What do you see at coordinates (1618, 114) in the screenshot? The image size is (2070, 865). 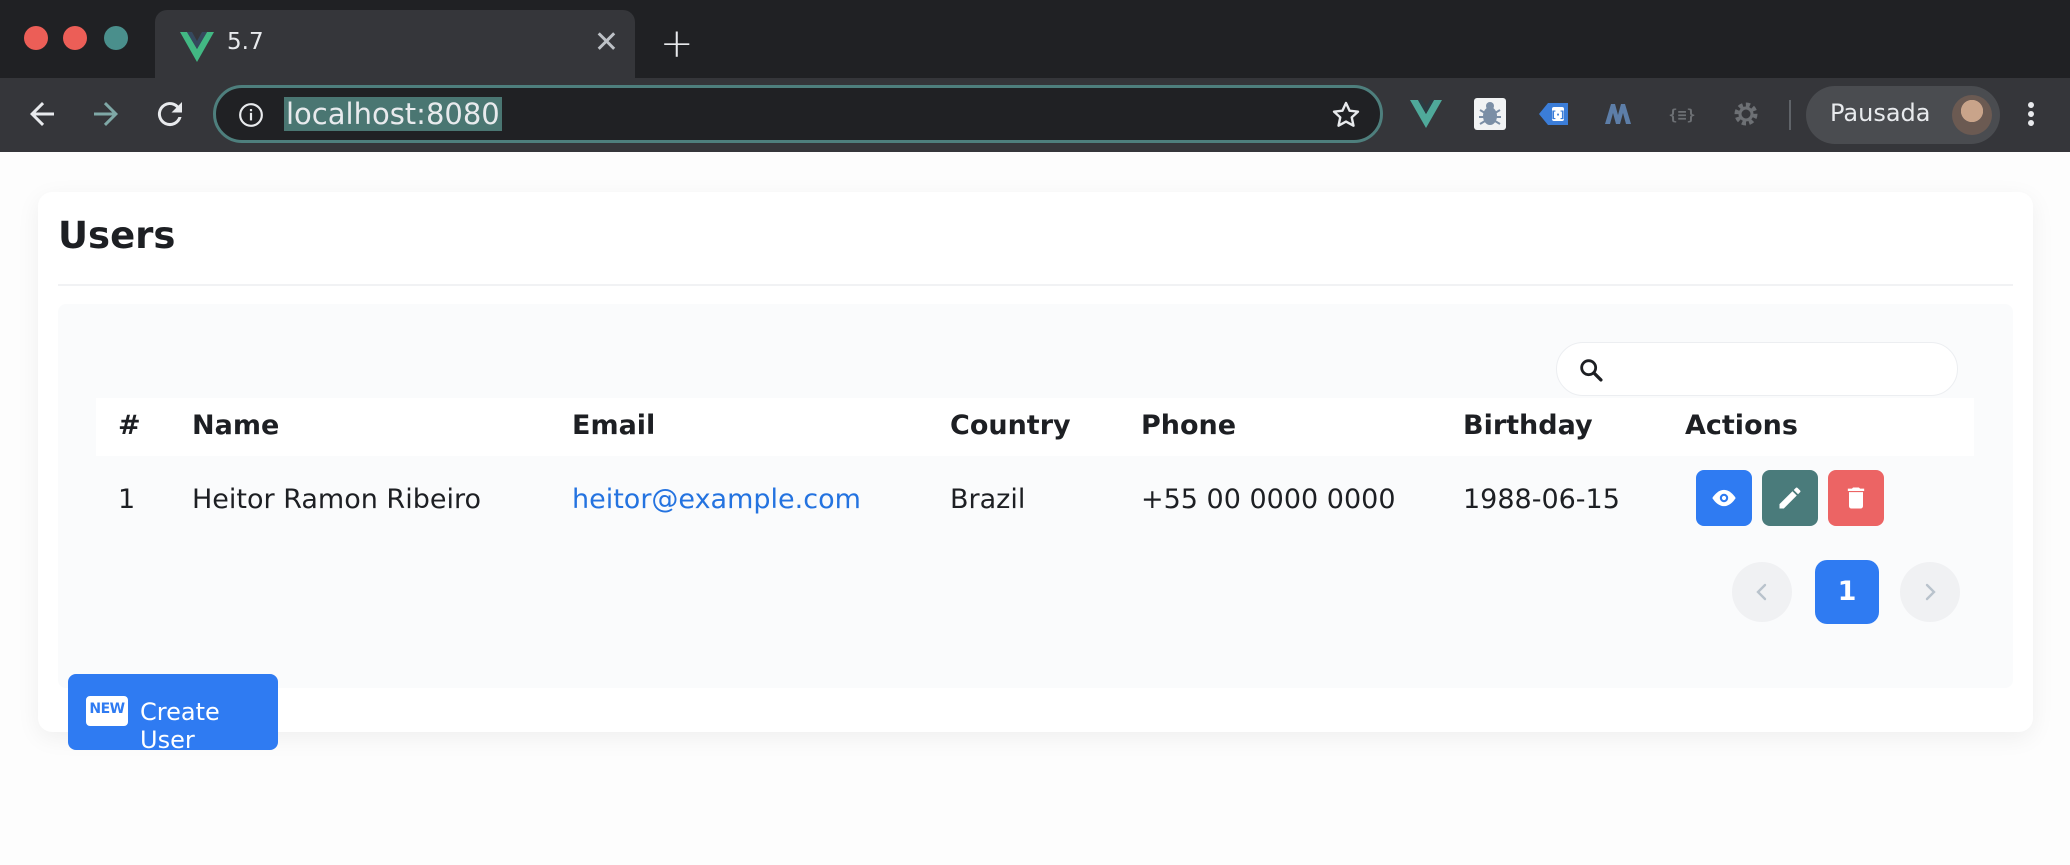 I see `m-icon` at bounding box center [1618, 114].